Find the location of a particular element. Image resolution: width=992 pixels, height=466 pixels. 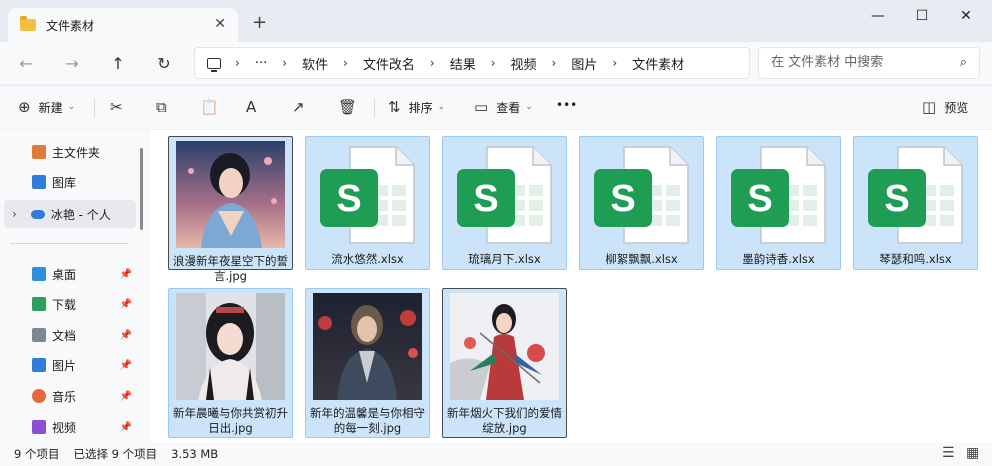

breadcrumb-current: 文件素材 is located at coordinates (658, 63).